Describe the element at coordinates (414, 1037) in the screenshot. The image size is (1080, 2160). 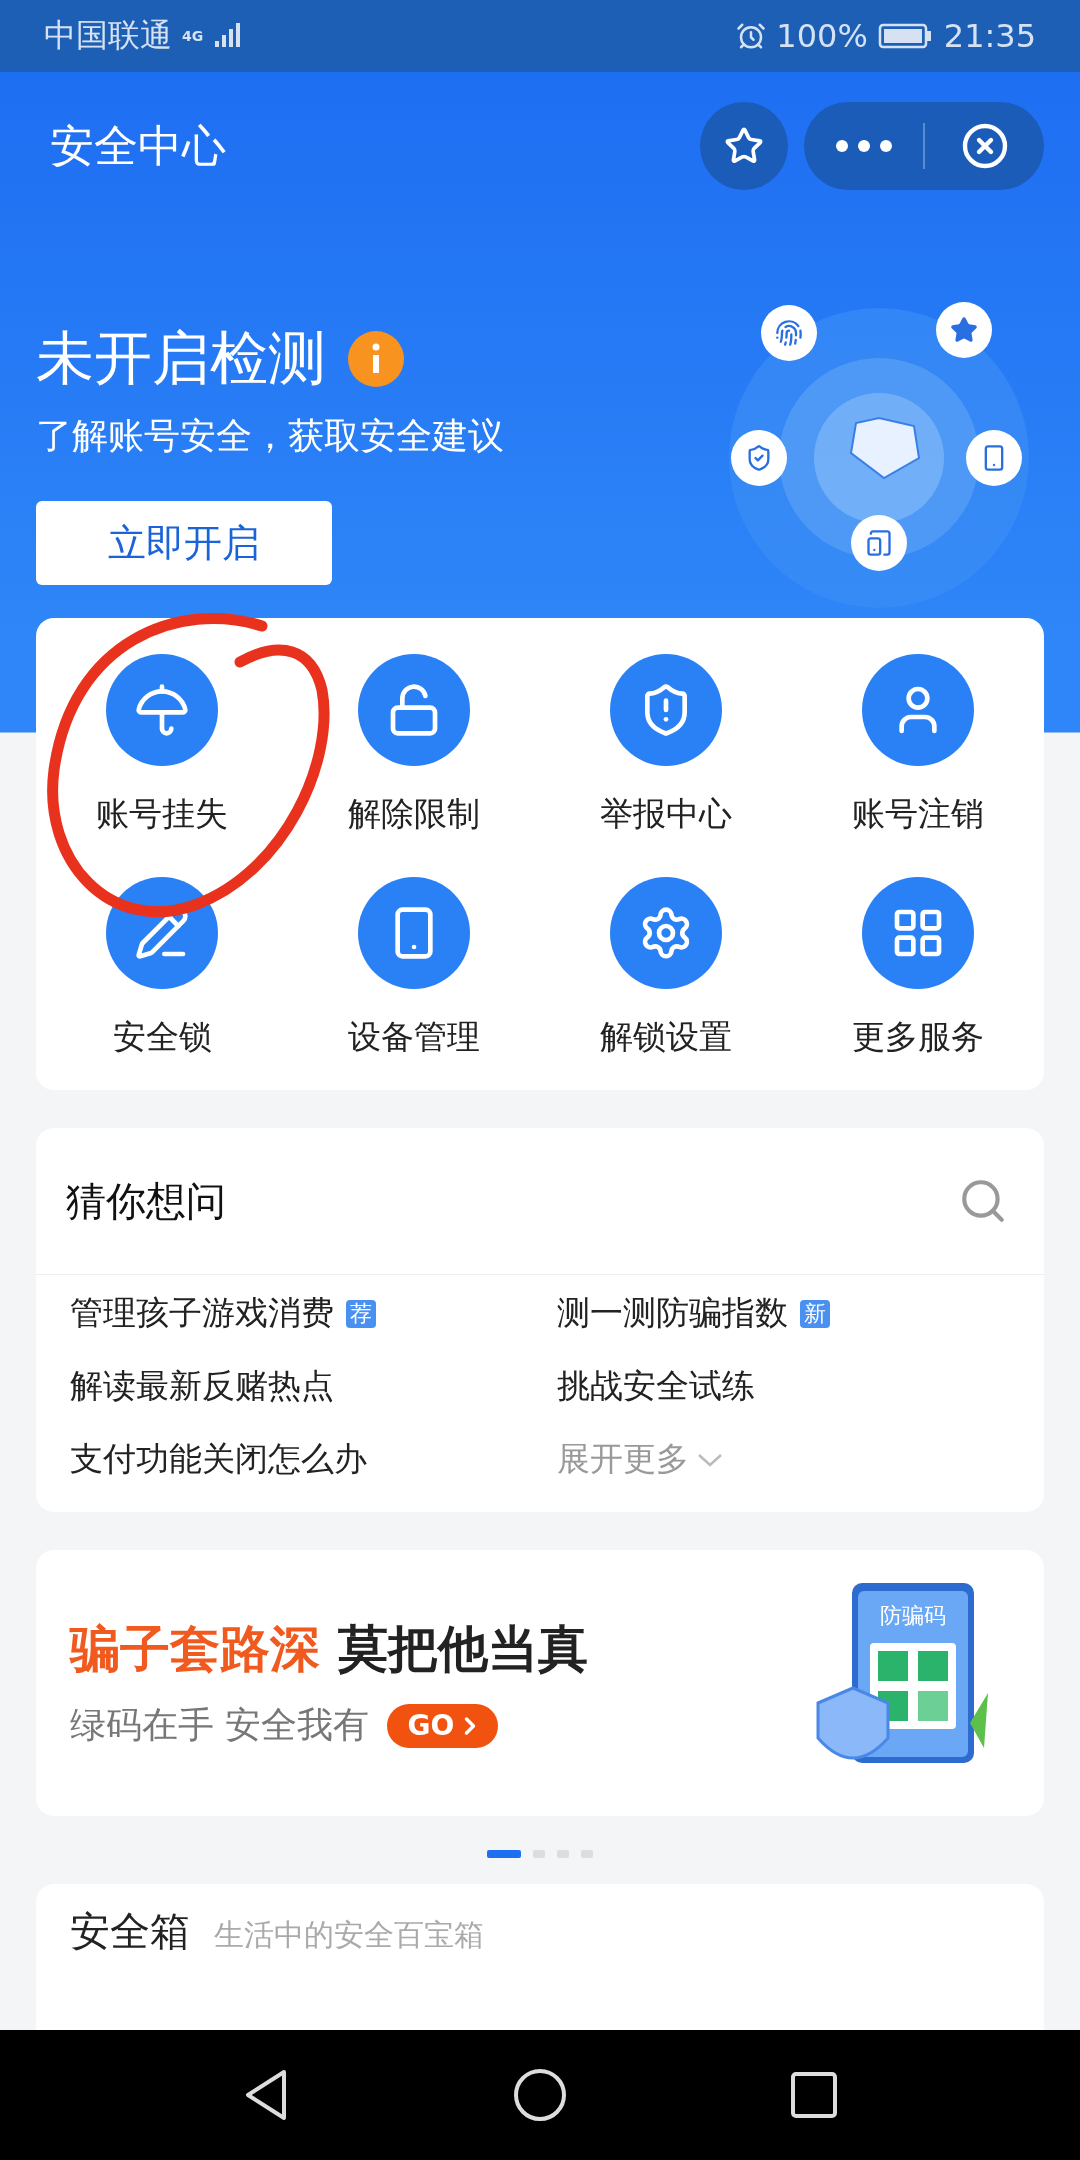
I see `service-label: 设备管理` at that location.